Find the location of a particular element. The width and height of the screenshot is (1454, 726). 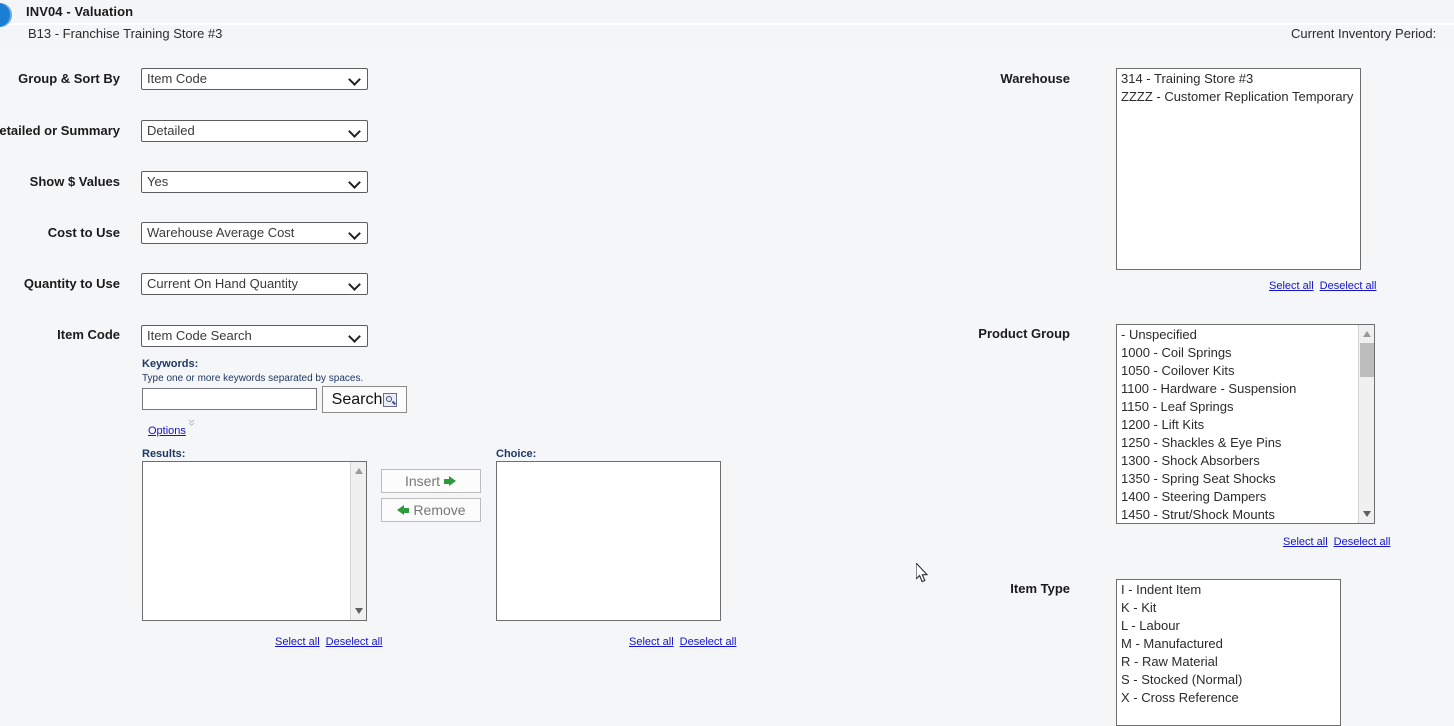

list-item: 1000 - Coil Springs is located at coordinates (1245, 353).